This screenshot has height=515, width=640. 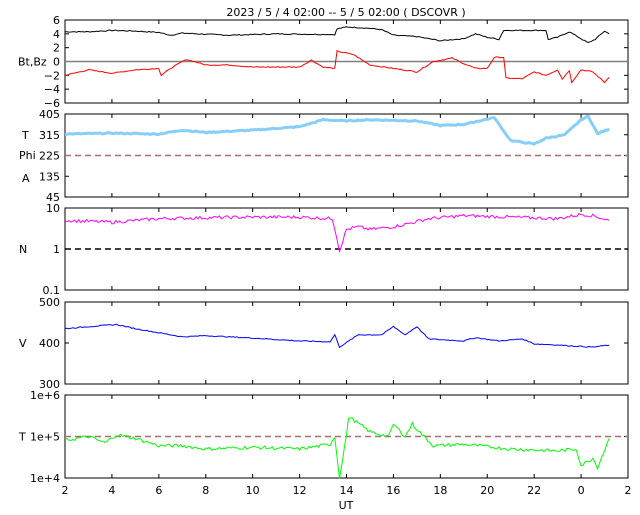 What do you see at coordinates (27, 155) in the screenshot?
I see `y-axis-label: Phi` at bounding box center [27, 155].